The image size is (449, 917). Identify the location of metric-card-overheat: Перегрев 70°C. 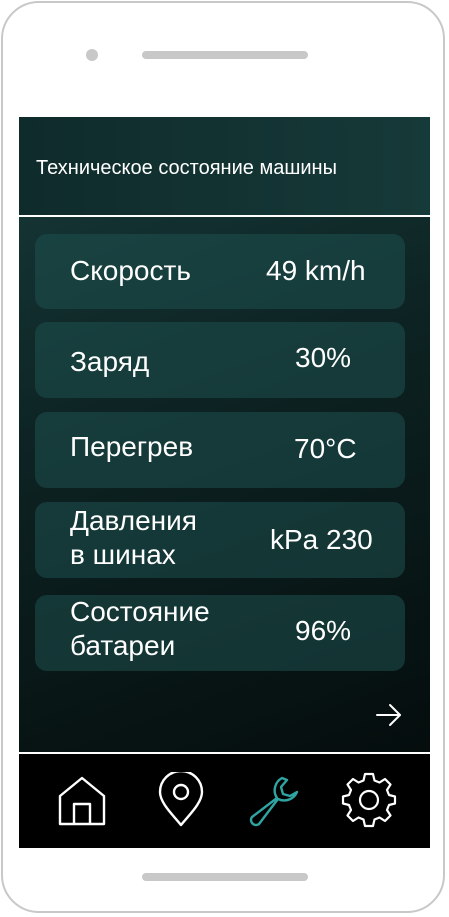
(220, 450).